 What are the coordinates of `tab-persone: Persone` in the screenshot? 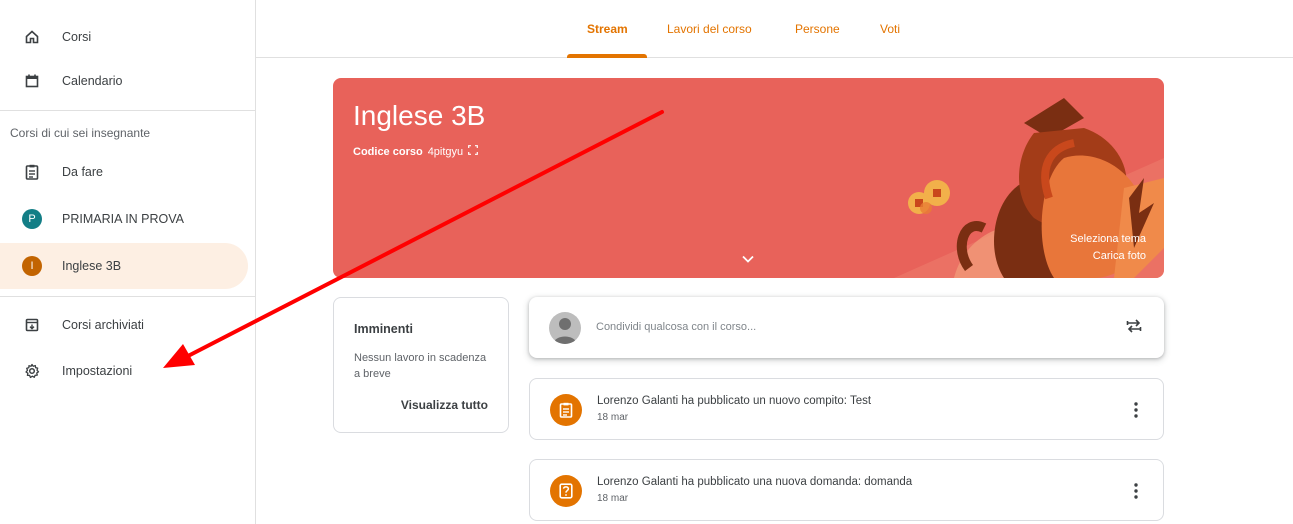 It's located at (817, 29).